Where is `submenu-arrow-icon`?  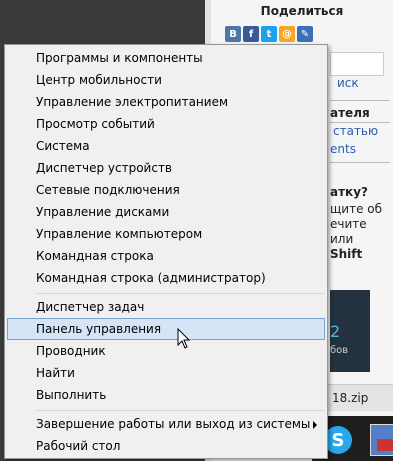
submenu-arrow-icon is located at coordinates (315, 425).